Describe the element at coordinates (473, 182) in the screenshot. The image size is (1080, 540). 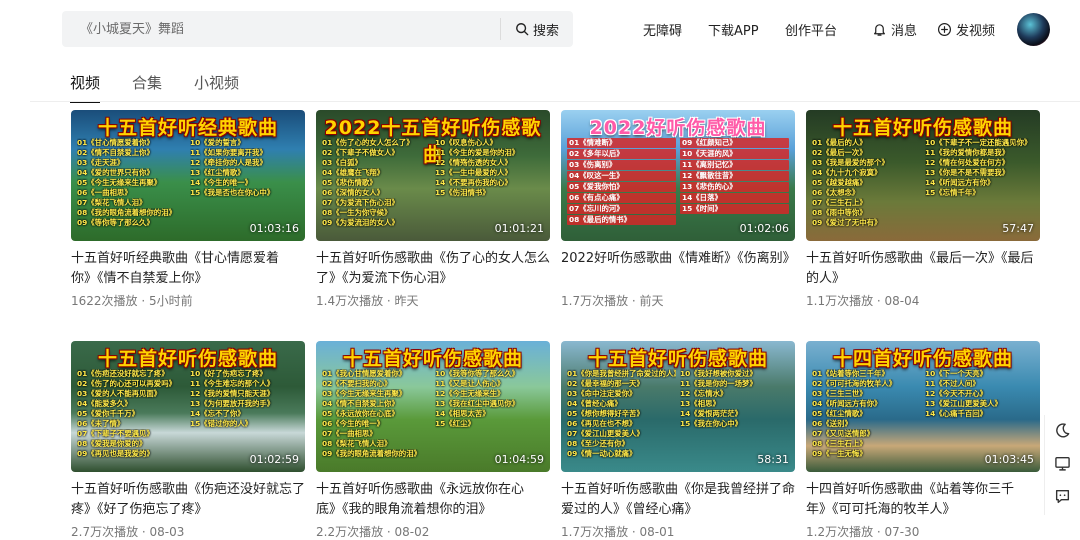
I see `song-entry: 14《不要再伤我的心》` at that location.